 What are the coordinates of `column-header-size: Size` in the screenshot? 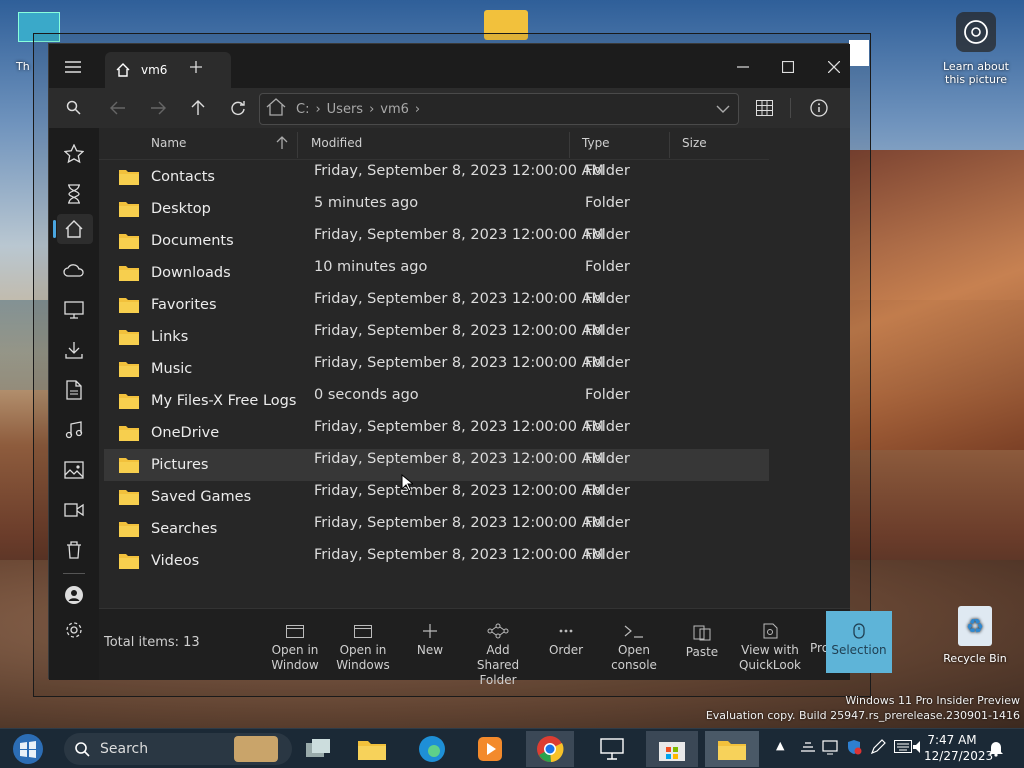 It's located at (722, 143).